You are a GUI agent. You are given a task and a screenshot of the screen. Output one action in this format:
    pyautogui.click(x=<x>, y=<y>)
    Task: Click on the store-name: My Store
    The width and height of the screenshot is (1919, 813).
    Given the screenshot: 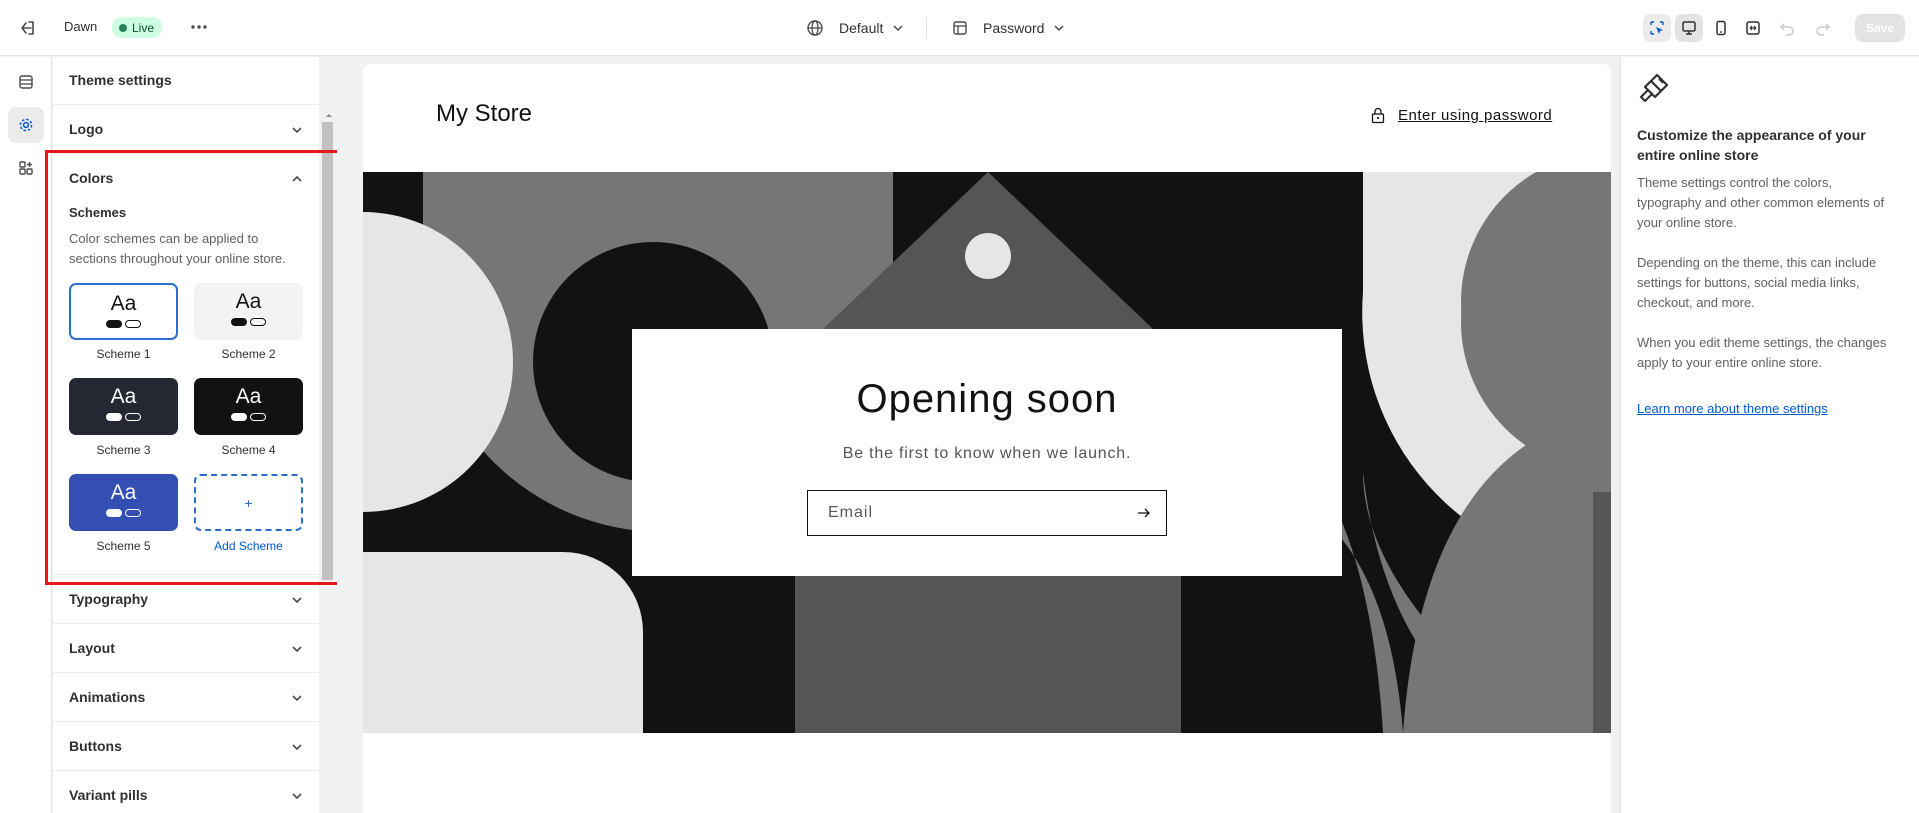 What is the action you would take?
    pyautogui.click(x=484, y=113)
    